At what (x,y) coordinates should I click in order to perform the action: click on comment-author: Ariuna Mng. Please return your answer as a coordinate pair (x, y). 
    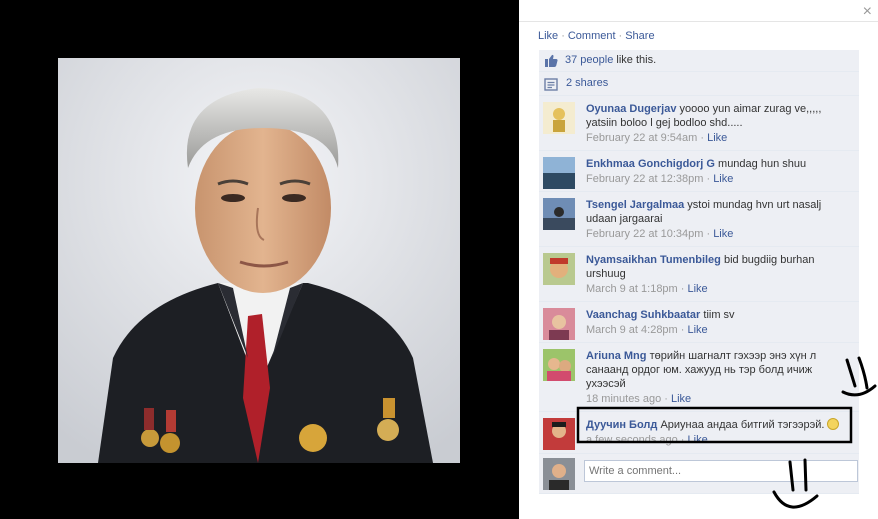
    Looking at the image, I should click on (616, 356).